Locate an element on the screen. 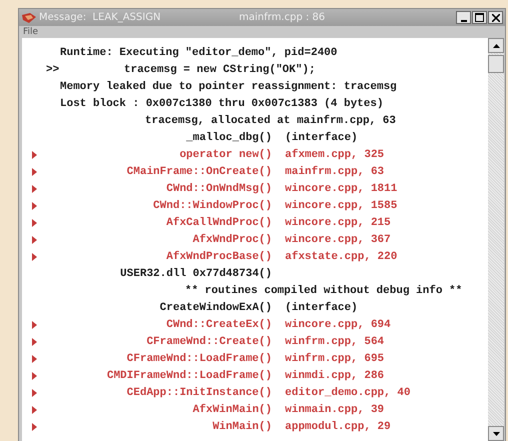 The image size is (508, 441). source-location: mainfrm.cpp, 63 is located at coordinates (334, 172).